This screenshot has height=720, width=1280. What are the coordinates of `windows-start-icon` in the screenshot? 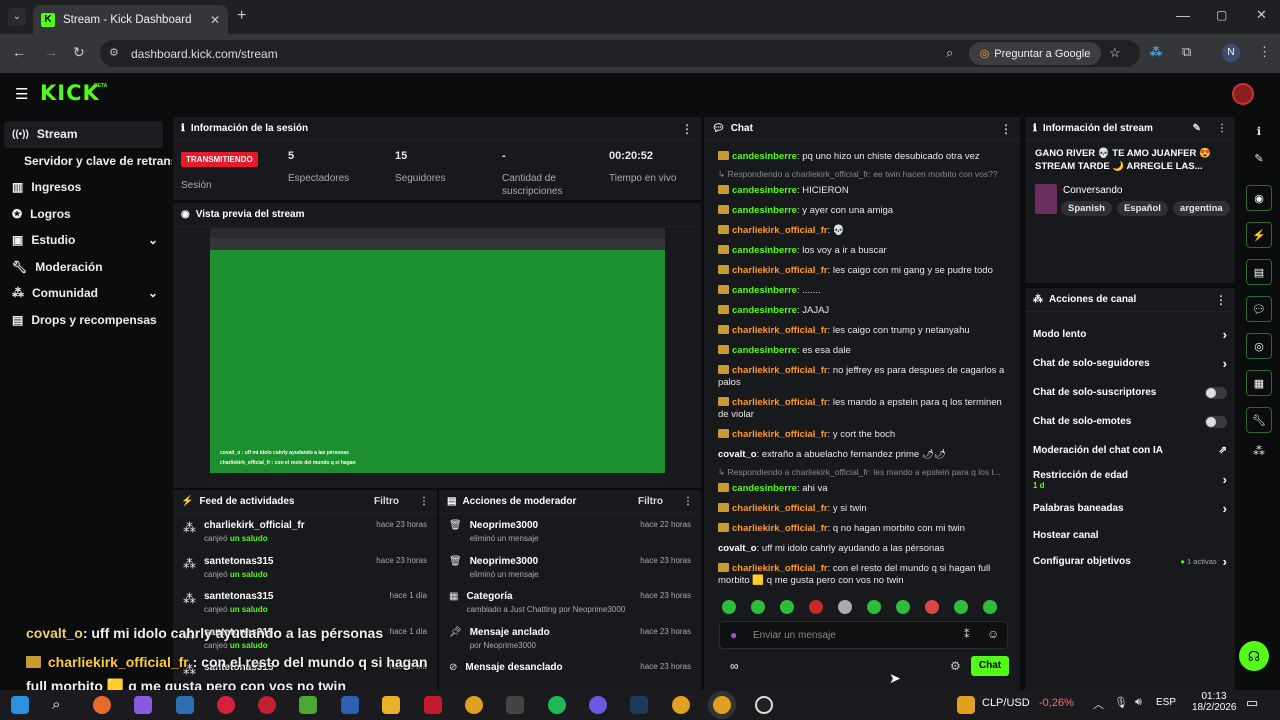 It's located at (20, 705).